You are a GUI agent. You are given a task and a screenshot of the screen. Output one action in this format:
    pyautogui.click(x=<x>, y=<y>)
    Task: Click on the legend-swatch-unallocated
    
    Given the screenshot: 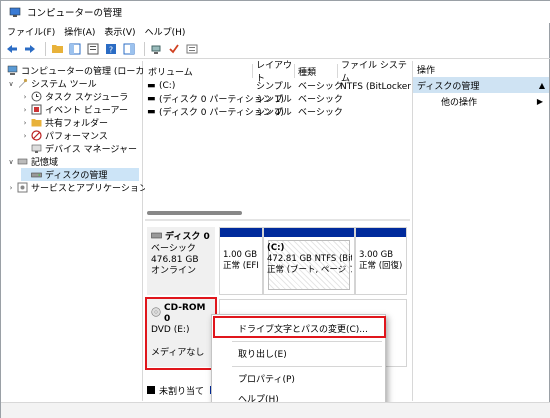 What is the action you would take?
    pyautogui.click(x=151, y=390)
    